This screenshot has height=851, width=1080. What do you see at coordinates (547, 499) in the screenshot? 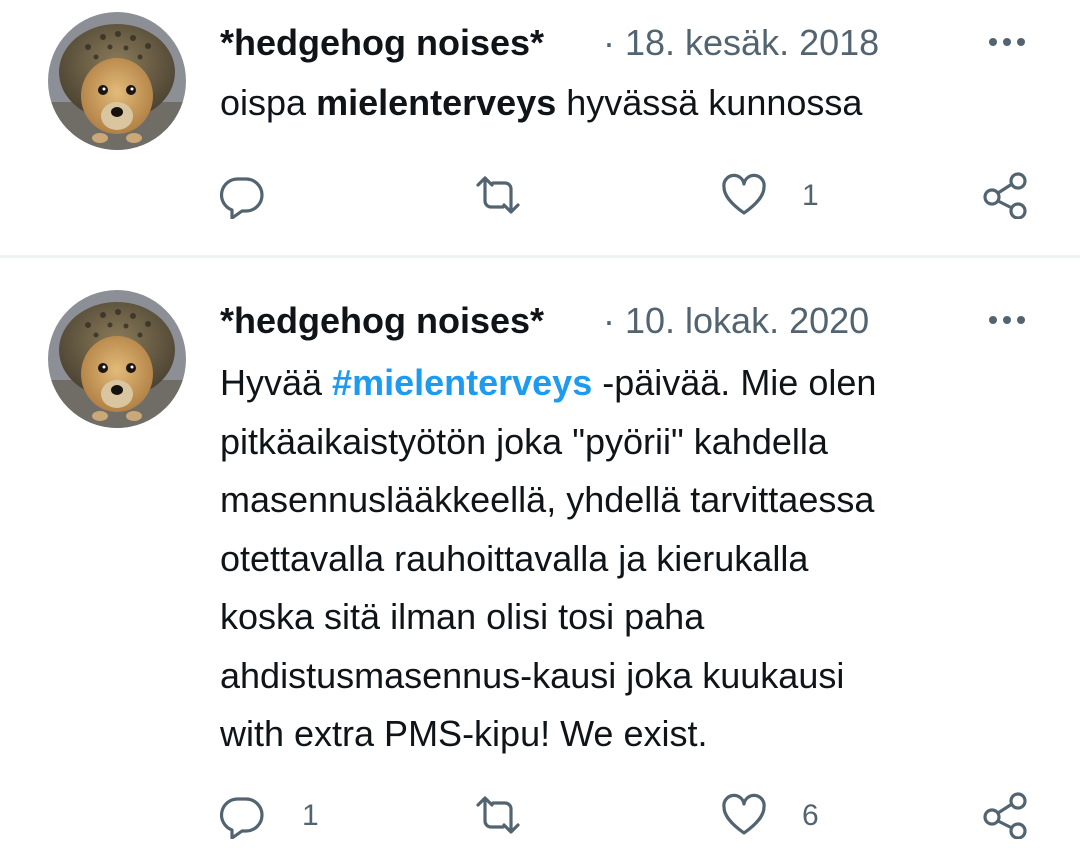
I see `text-line: masennuslääkkeellä, yhdellä tarvittaessa` at bounding box center [547, 499].